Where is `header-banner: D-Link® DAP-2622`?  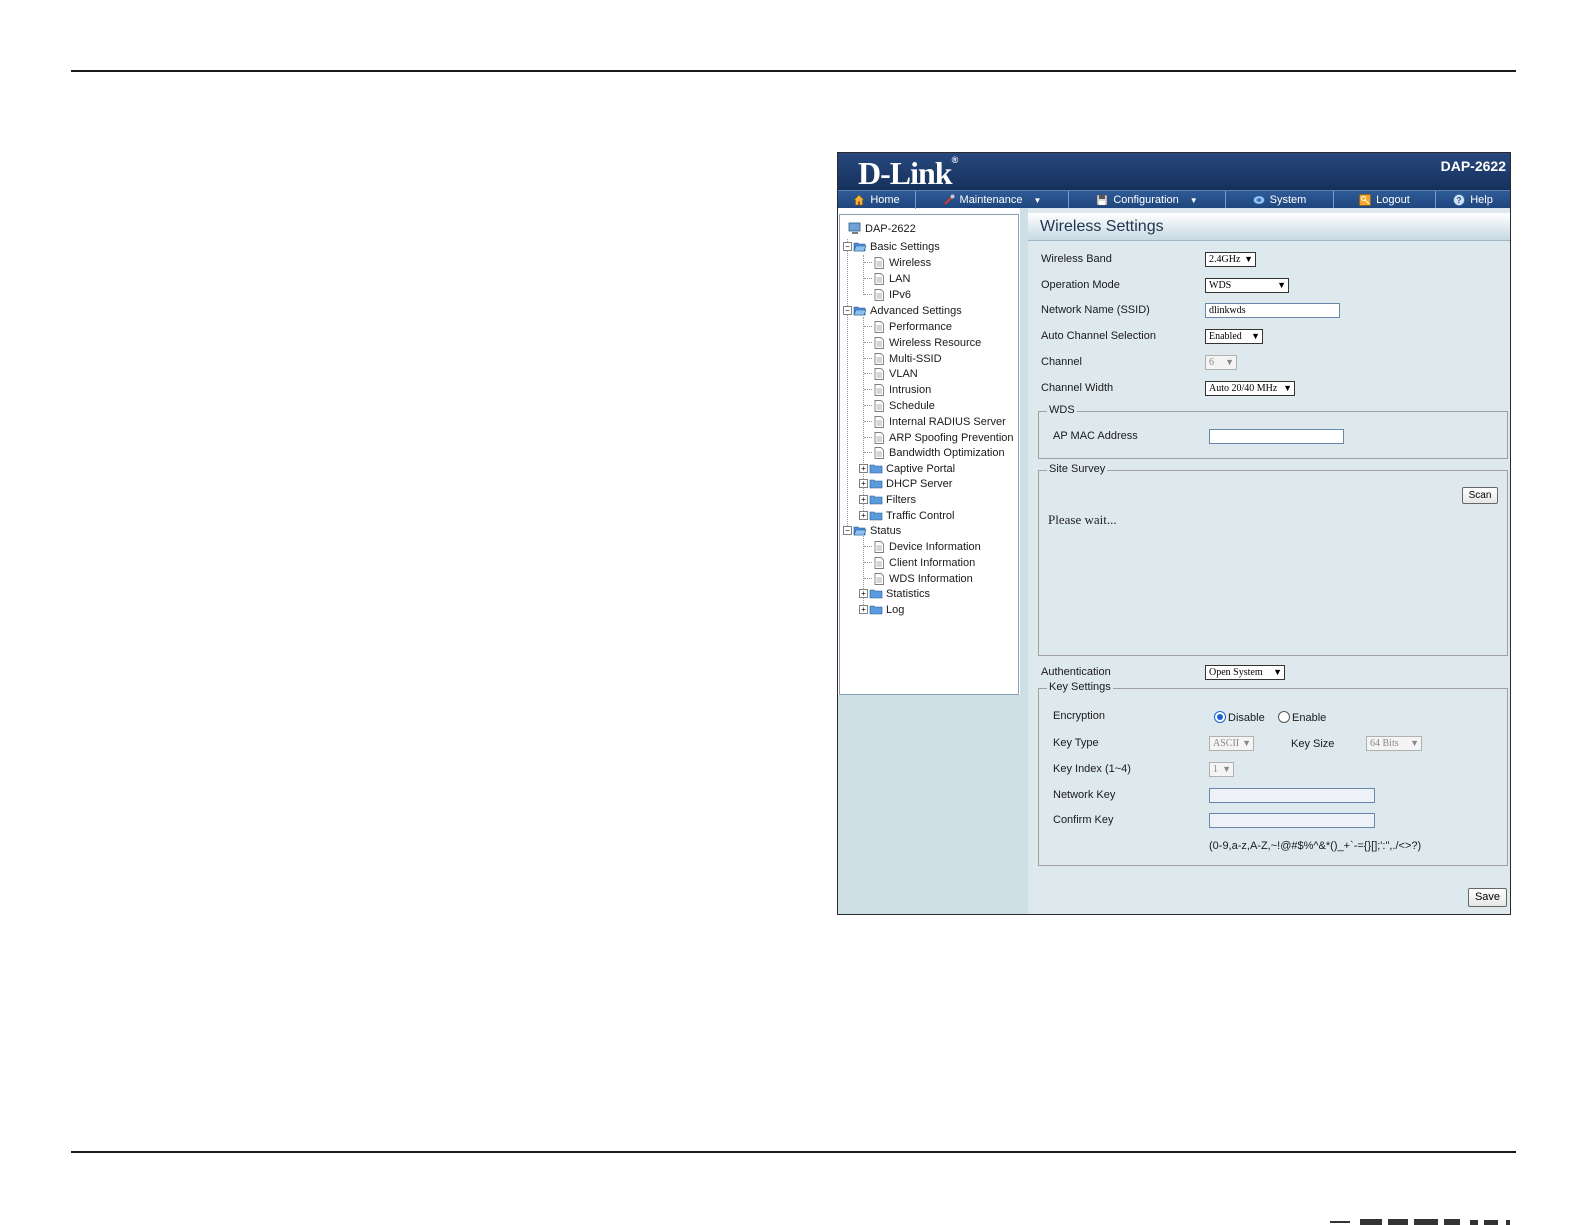 header-banner: D-Link® DAP-2622 is located at coordinates (1174, 172).